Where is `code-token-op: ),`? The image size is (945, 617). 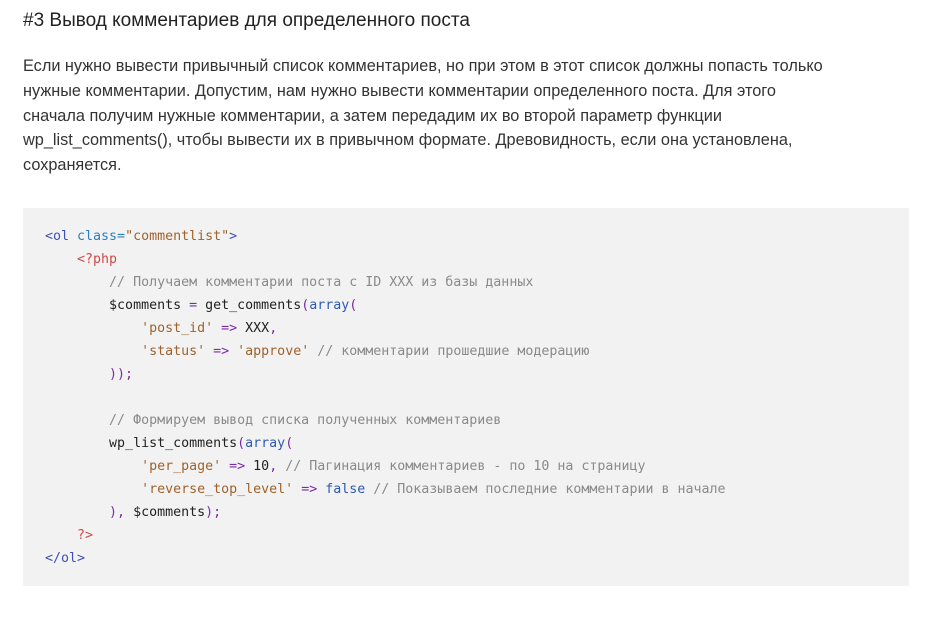
code-token-op: ), is located at coordinates (121, 513).